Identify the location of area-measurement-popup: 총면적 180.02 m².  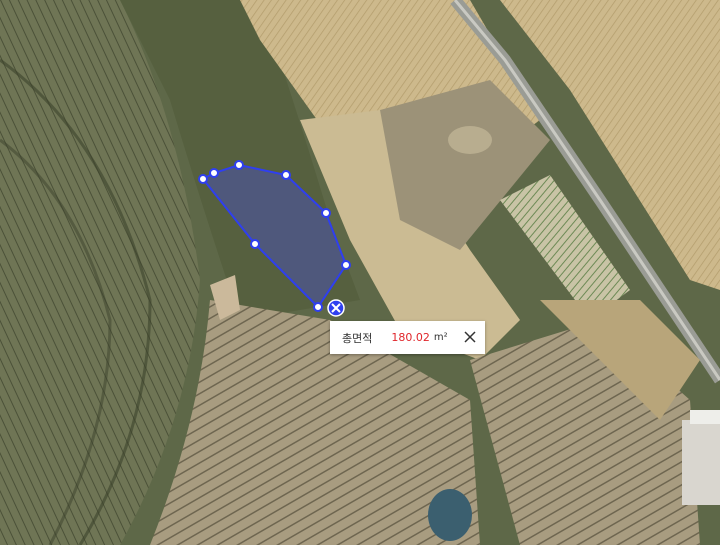
(407, 337).